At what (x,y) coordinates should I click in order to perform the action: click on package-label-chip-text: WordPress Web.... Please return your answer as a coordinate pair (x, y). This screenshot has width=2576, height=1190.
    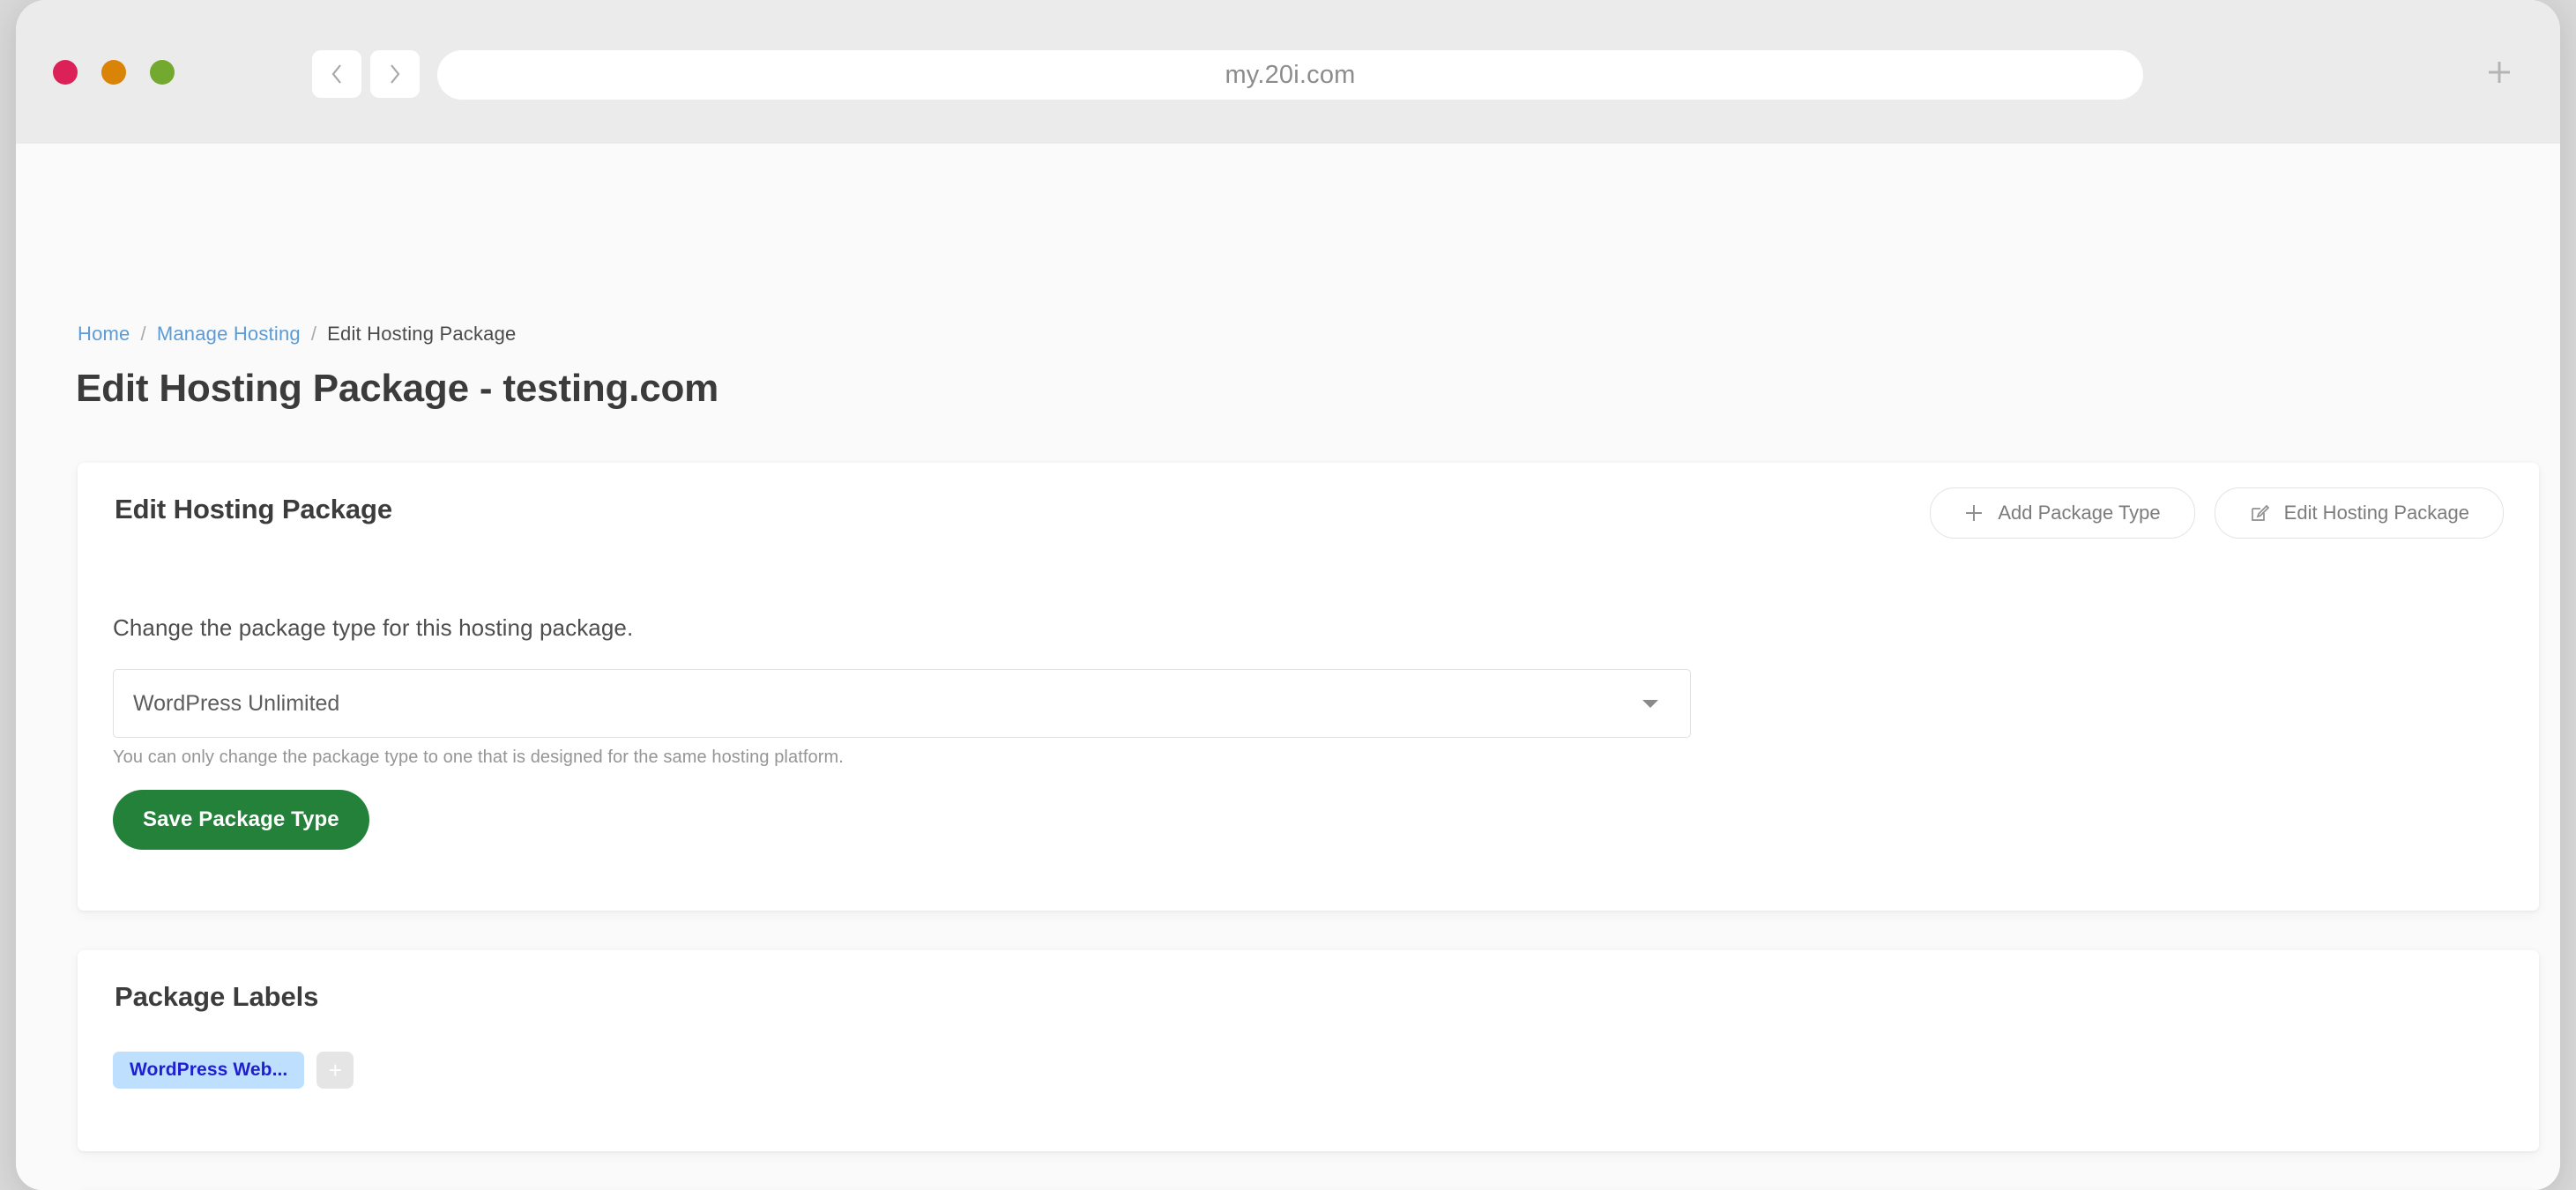
    Looking at the image, I should click on (209, 1070).